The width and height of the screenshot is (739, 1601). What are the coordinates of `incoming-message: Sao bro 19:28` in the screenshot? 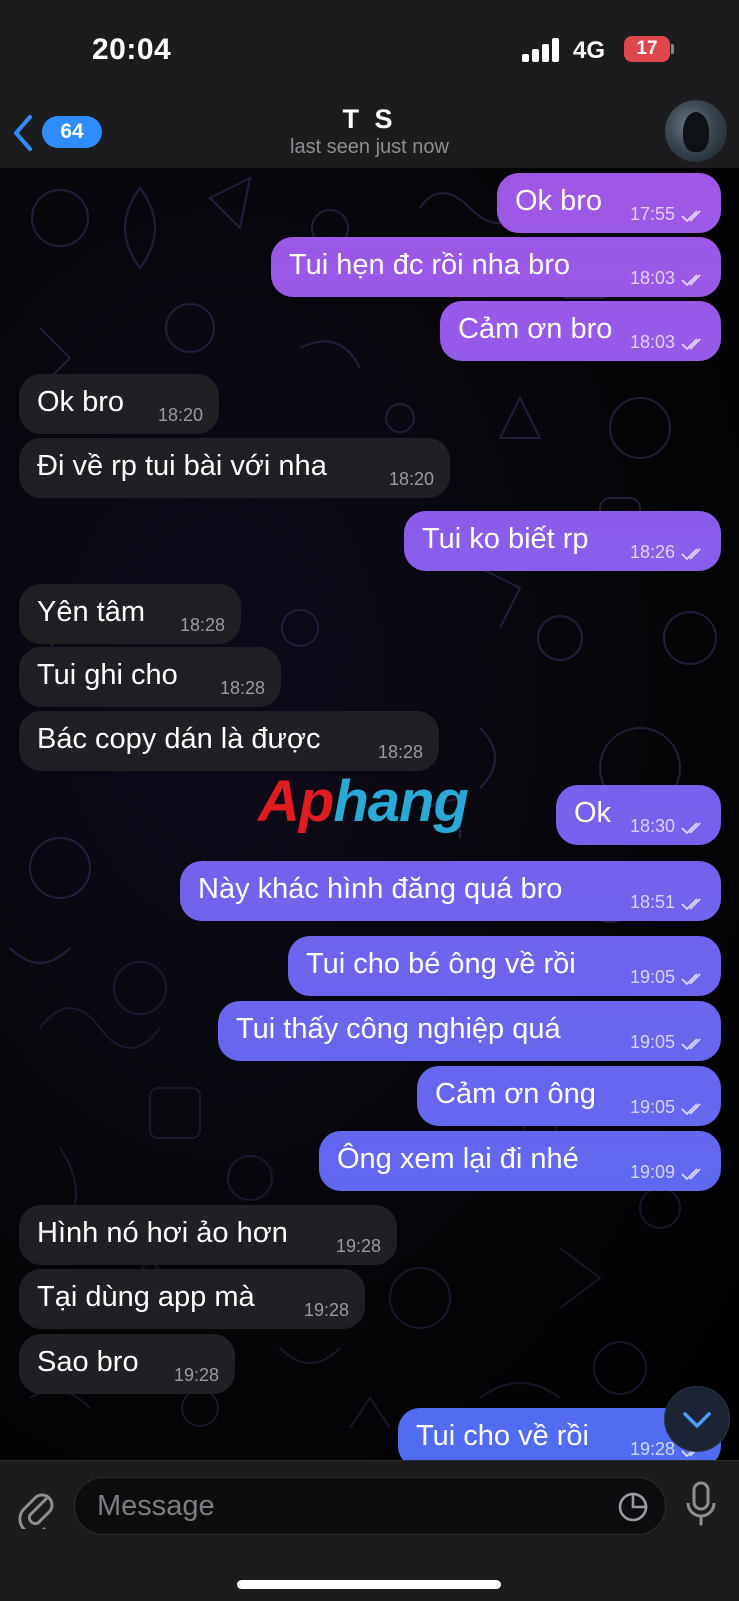 It's located at (127, 1364).